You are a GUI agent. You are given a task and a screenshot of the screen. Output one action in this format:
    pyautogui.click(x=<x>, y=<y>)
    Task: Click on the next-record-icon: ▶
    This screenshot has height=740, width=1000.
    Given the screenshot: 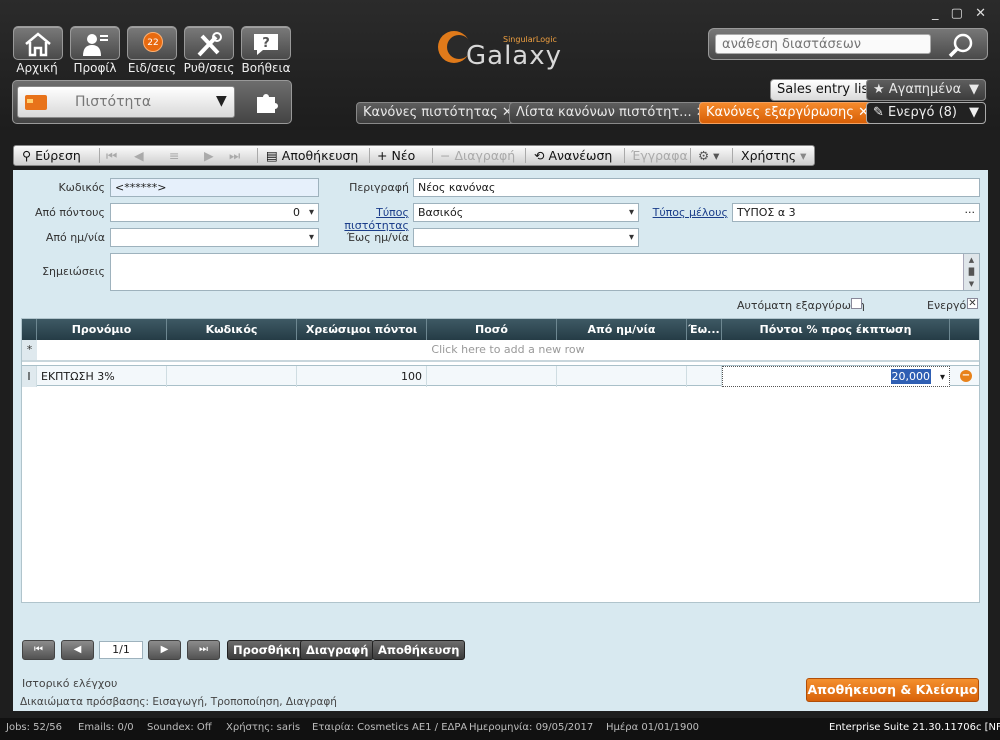 What is the action you would take?
    pyautogui.click(x=209, y=155)
    